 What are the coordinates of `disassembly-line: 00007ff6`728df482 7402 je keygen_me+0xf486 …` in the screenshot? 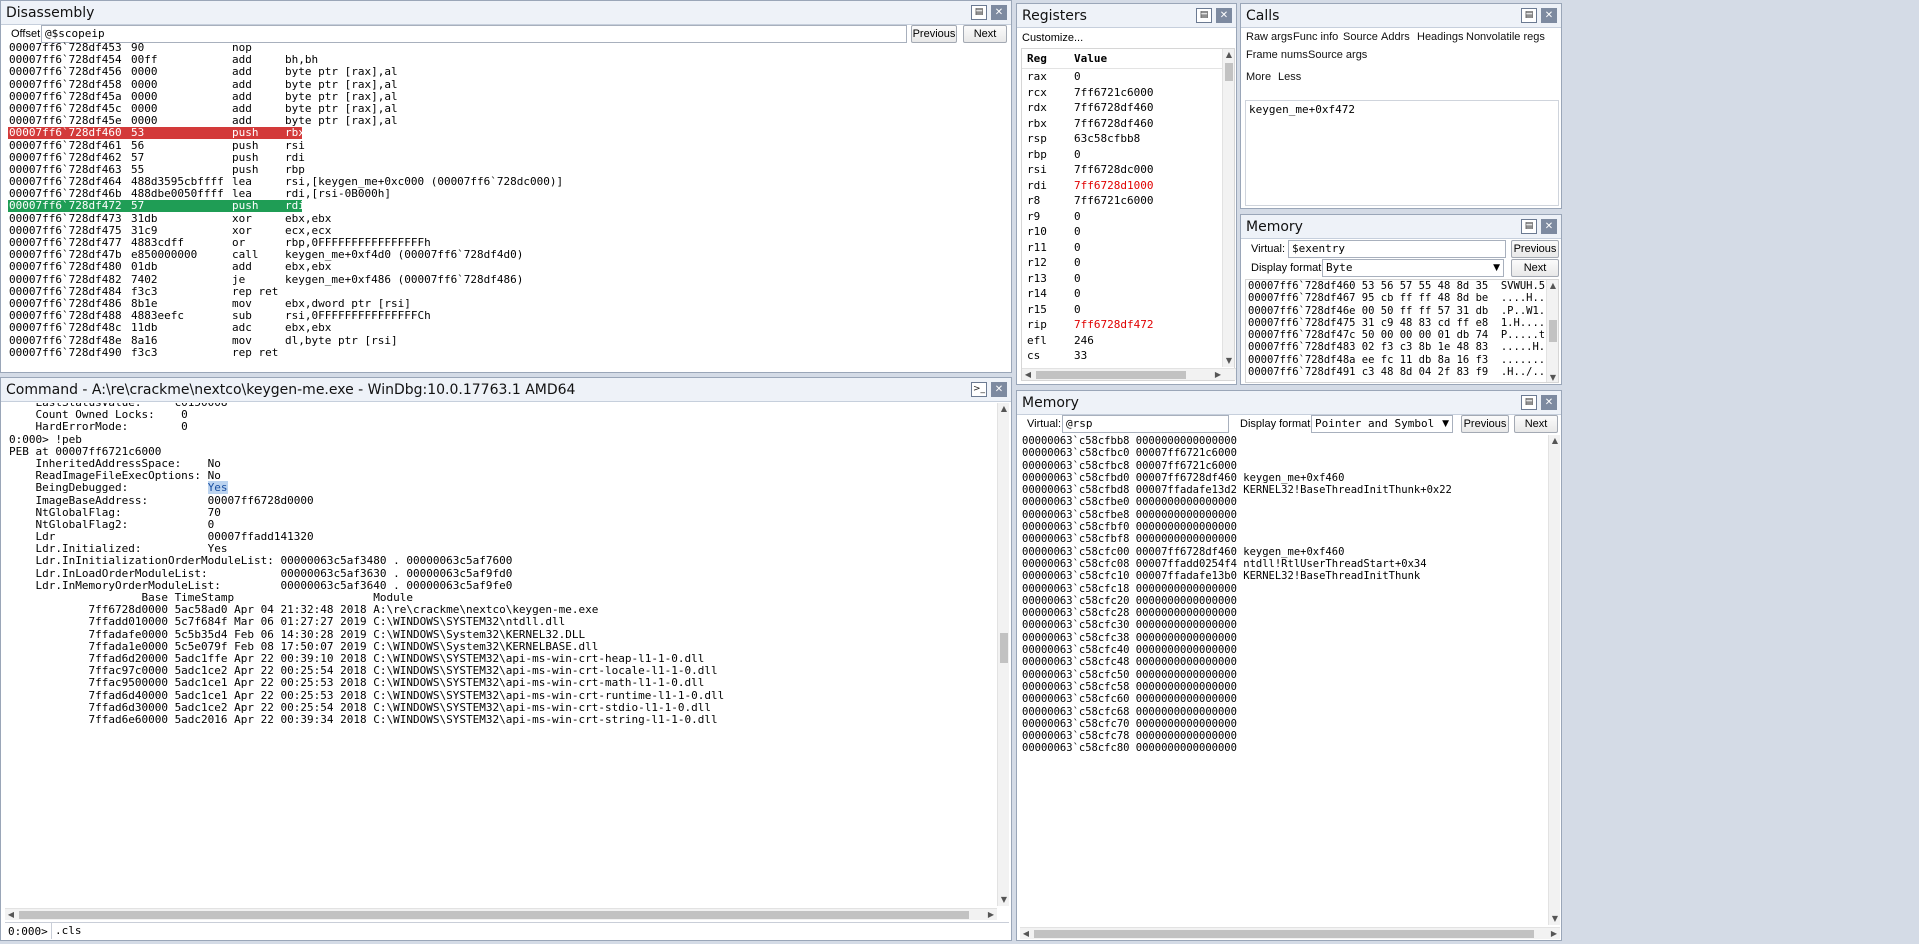 It's located at (504, 279).